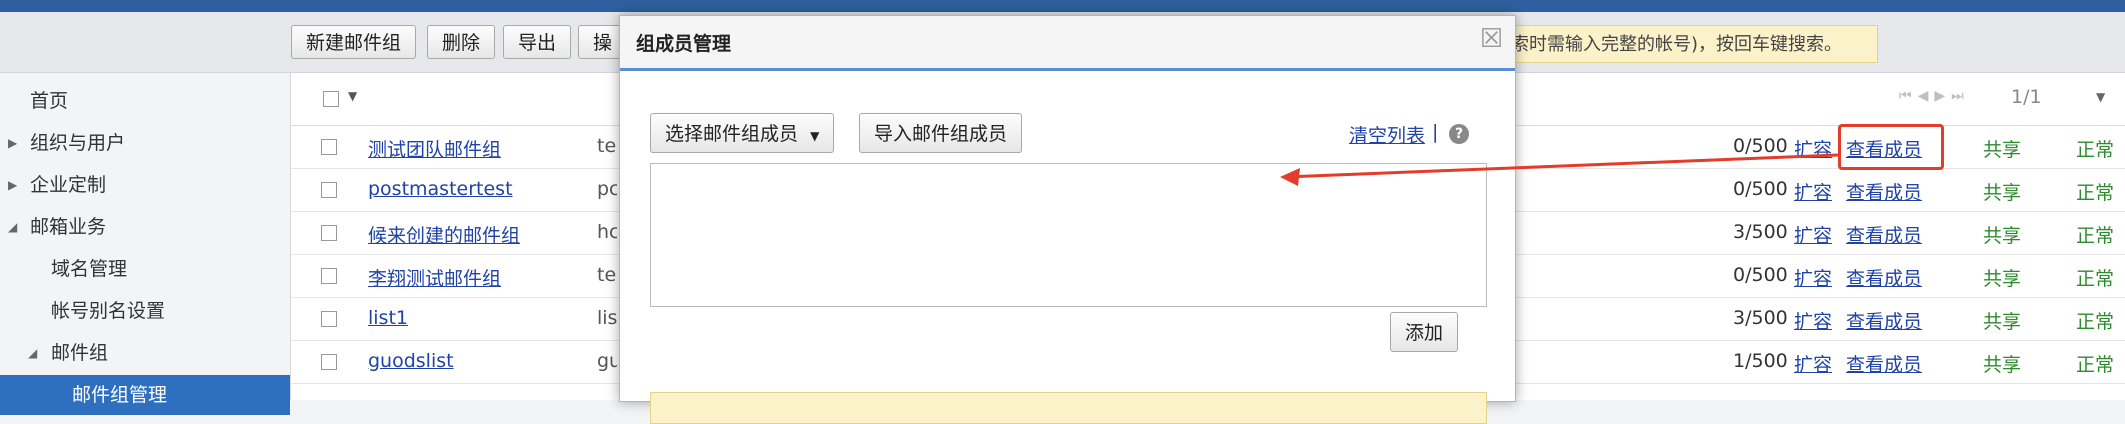 The image size is (2125, 424). I want to click on annotation-arrow, so click(1559, 169).